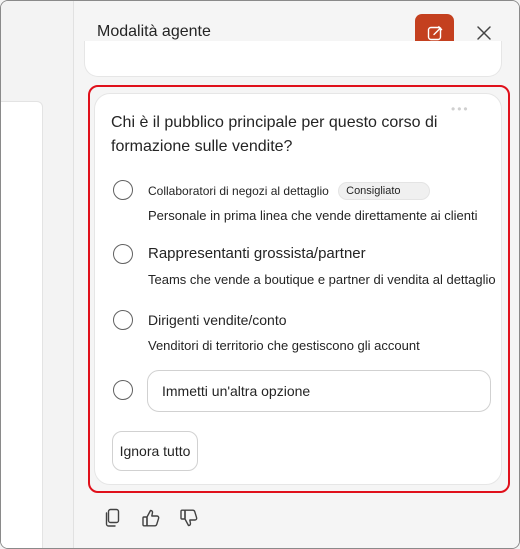  I want to click on close-icon, so click(484, 33).